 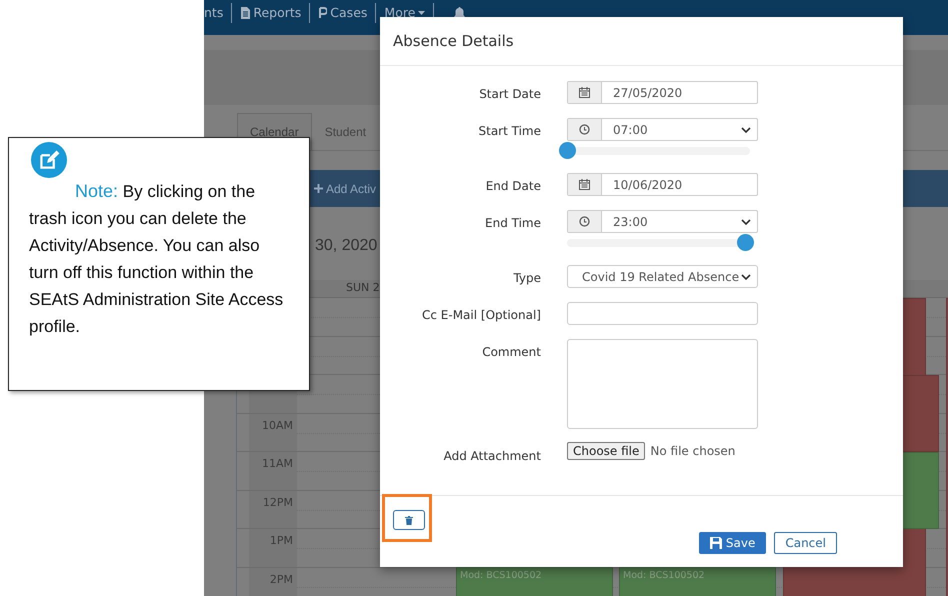 What do you see at coordinates (345, 189) in the screenshot?
I see `add-activity-button: Add Activ` at bounding box center [345, 189].